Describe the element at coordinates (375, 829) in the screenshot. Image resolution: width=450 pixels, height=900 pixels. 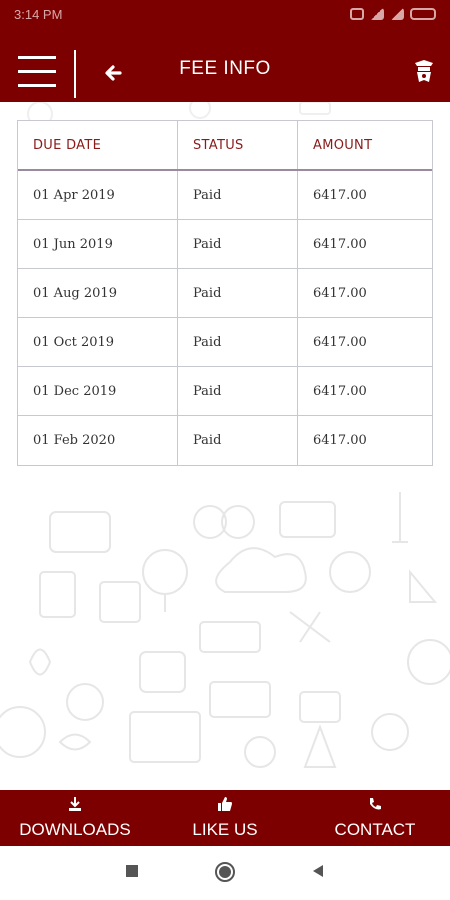
I see `contact-label: CONTACT` at that location.